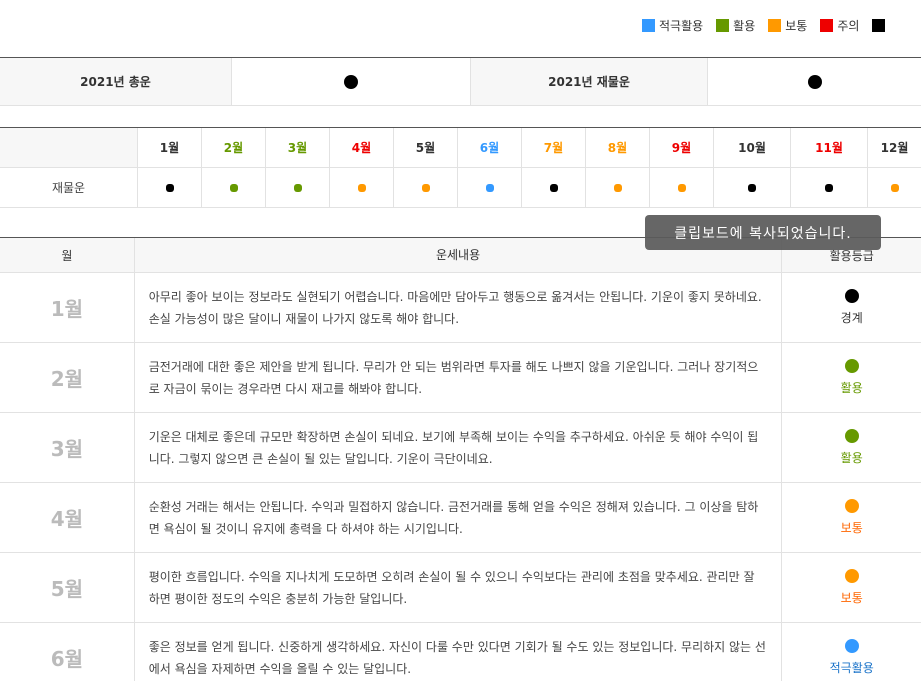 This screenshot has width=921, height=681. What do you see at coordinates (851, 668) in the screenshot?
I see `grade-label: 적극활용` at bounding box center [851, 668].